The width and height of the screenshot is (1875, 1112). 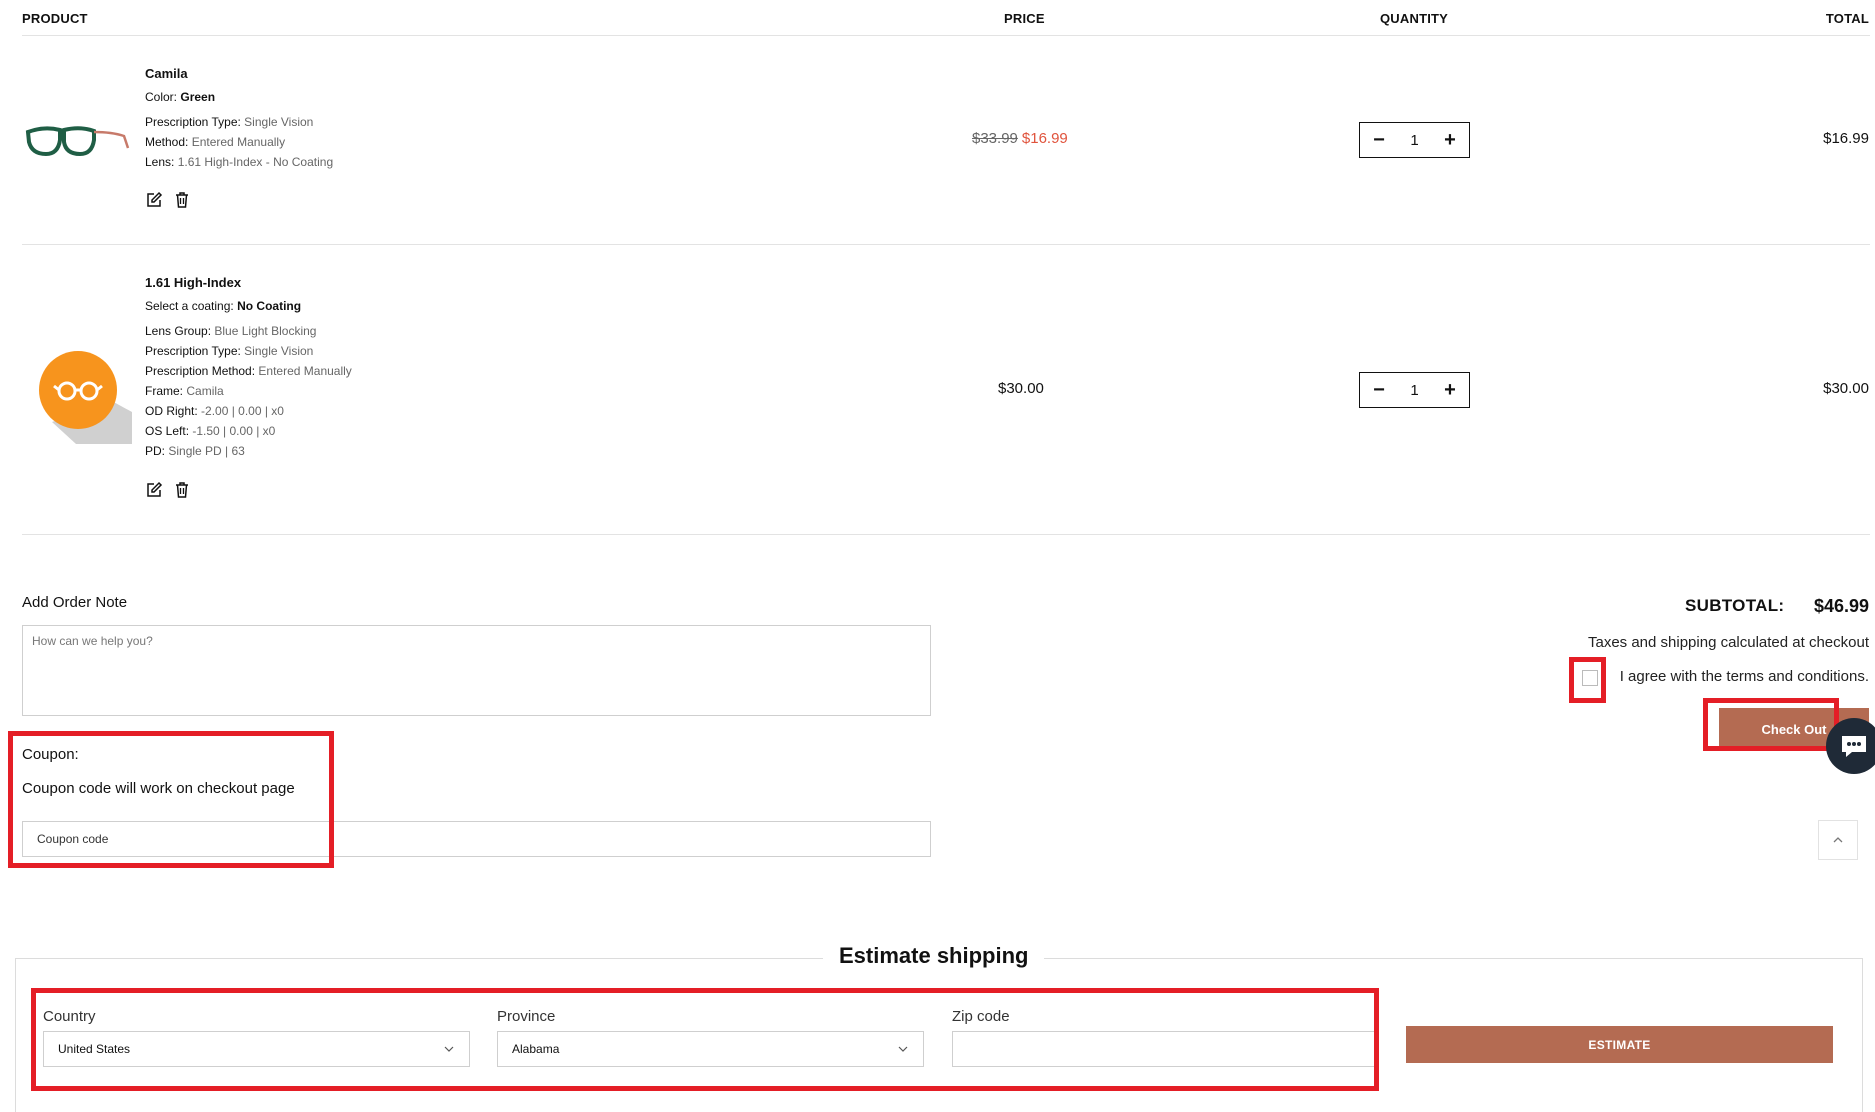 What do you see at coordinates (1735, 605) in the screenshot?
I see `subtotal-label: SUBTOTAL:` at bounding box center [1735, 605].